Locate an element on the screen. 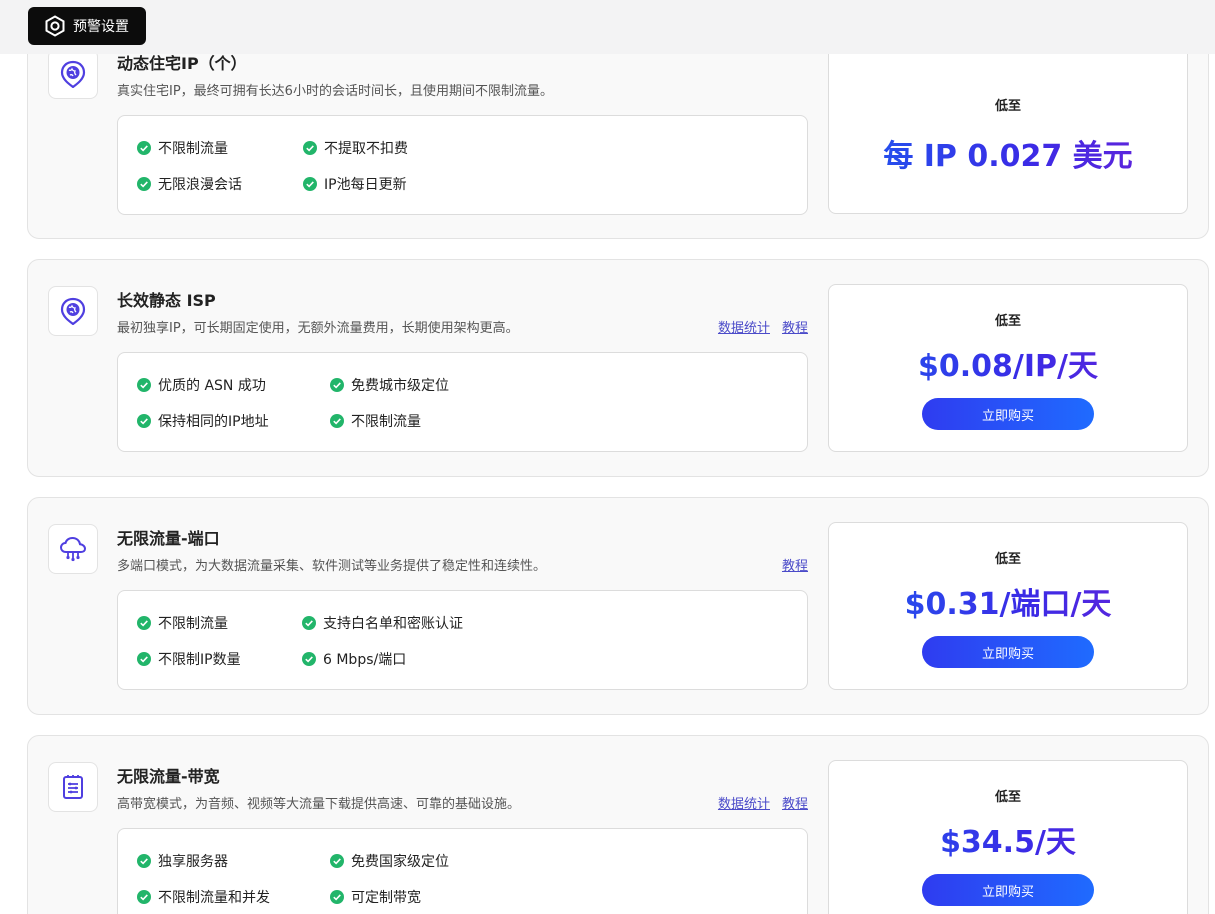 The height and width of the screenshot is (914, 1215). price-value: $0.31/端口/天 is located at coordinates (1008, 601).